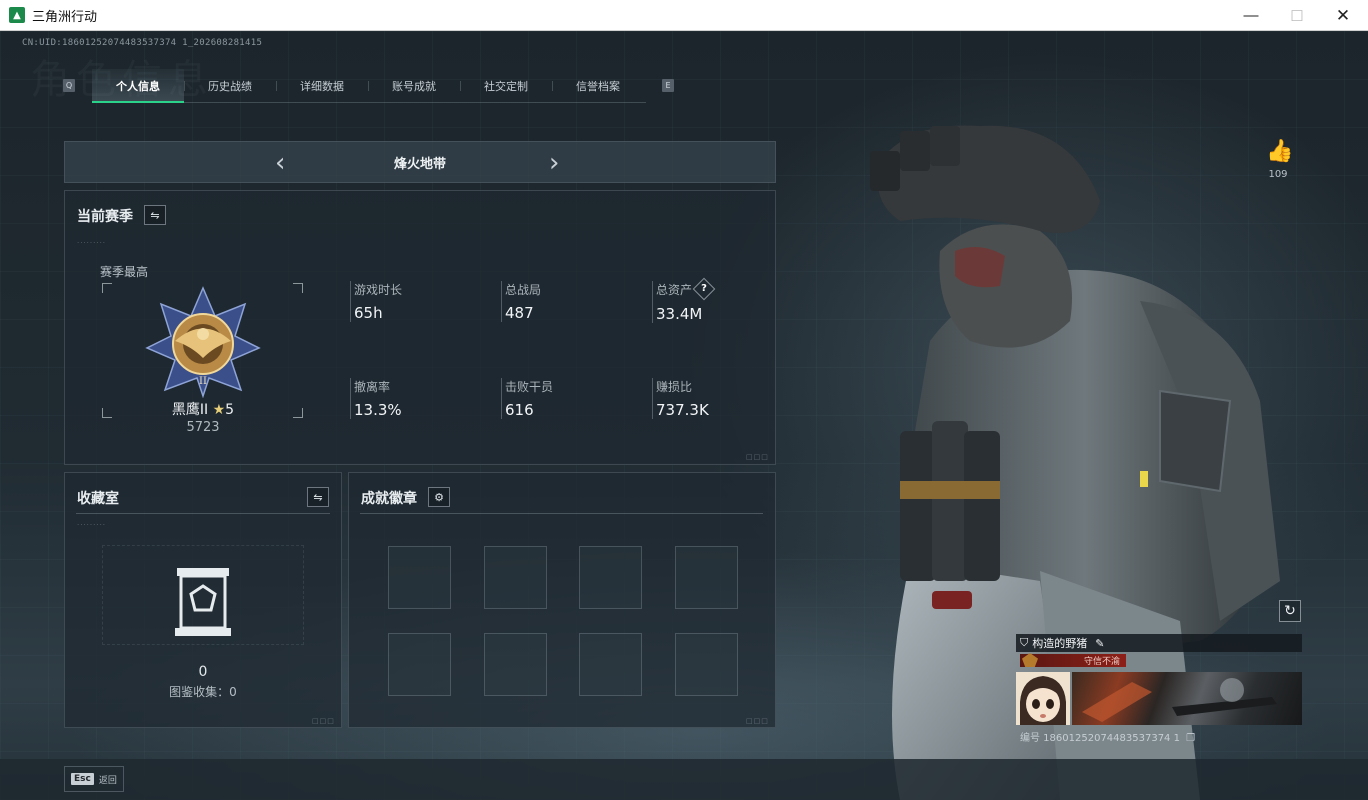 Image resolution: width=1368 pixels, height=800 pixels. What do you see at coordinates (1099, 643) in the screenshot?
I see `edit-icon: ✎` at bounding box center [1099, 643].